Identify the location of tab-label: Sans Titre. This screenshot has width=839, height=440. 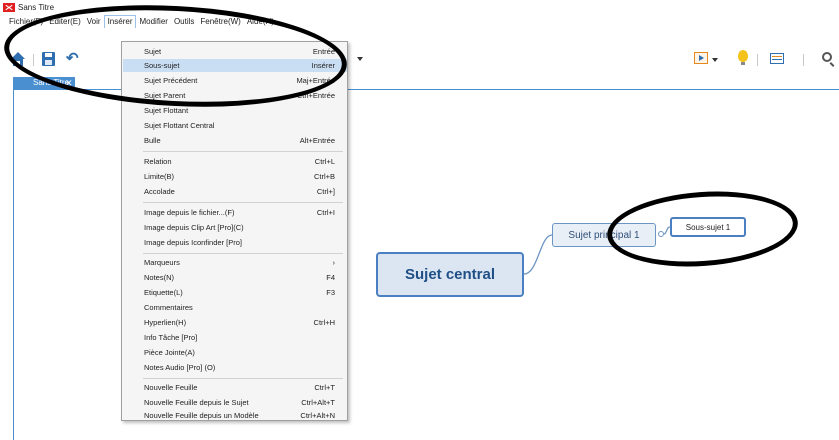
(51, 82).